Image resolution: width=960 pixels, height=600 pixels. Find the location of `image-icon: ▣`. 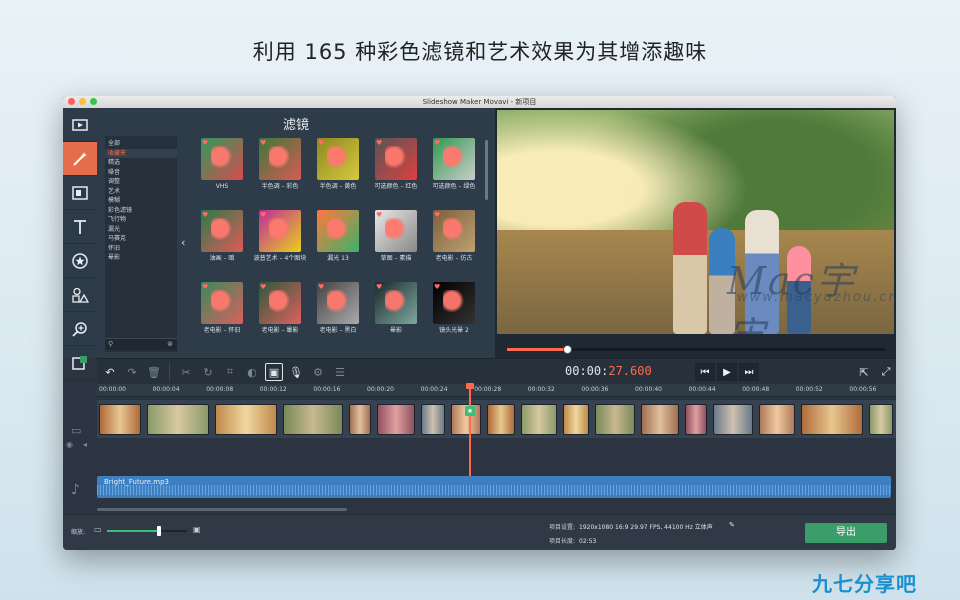

image-icon: ▣ is located at coordinates (274, 372).